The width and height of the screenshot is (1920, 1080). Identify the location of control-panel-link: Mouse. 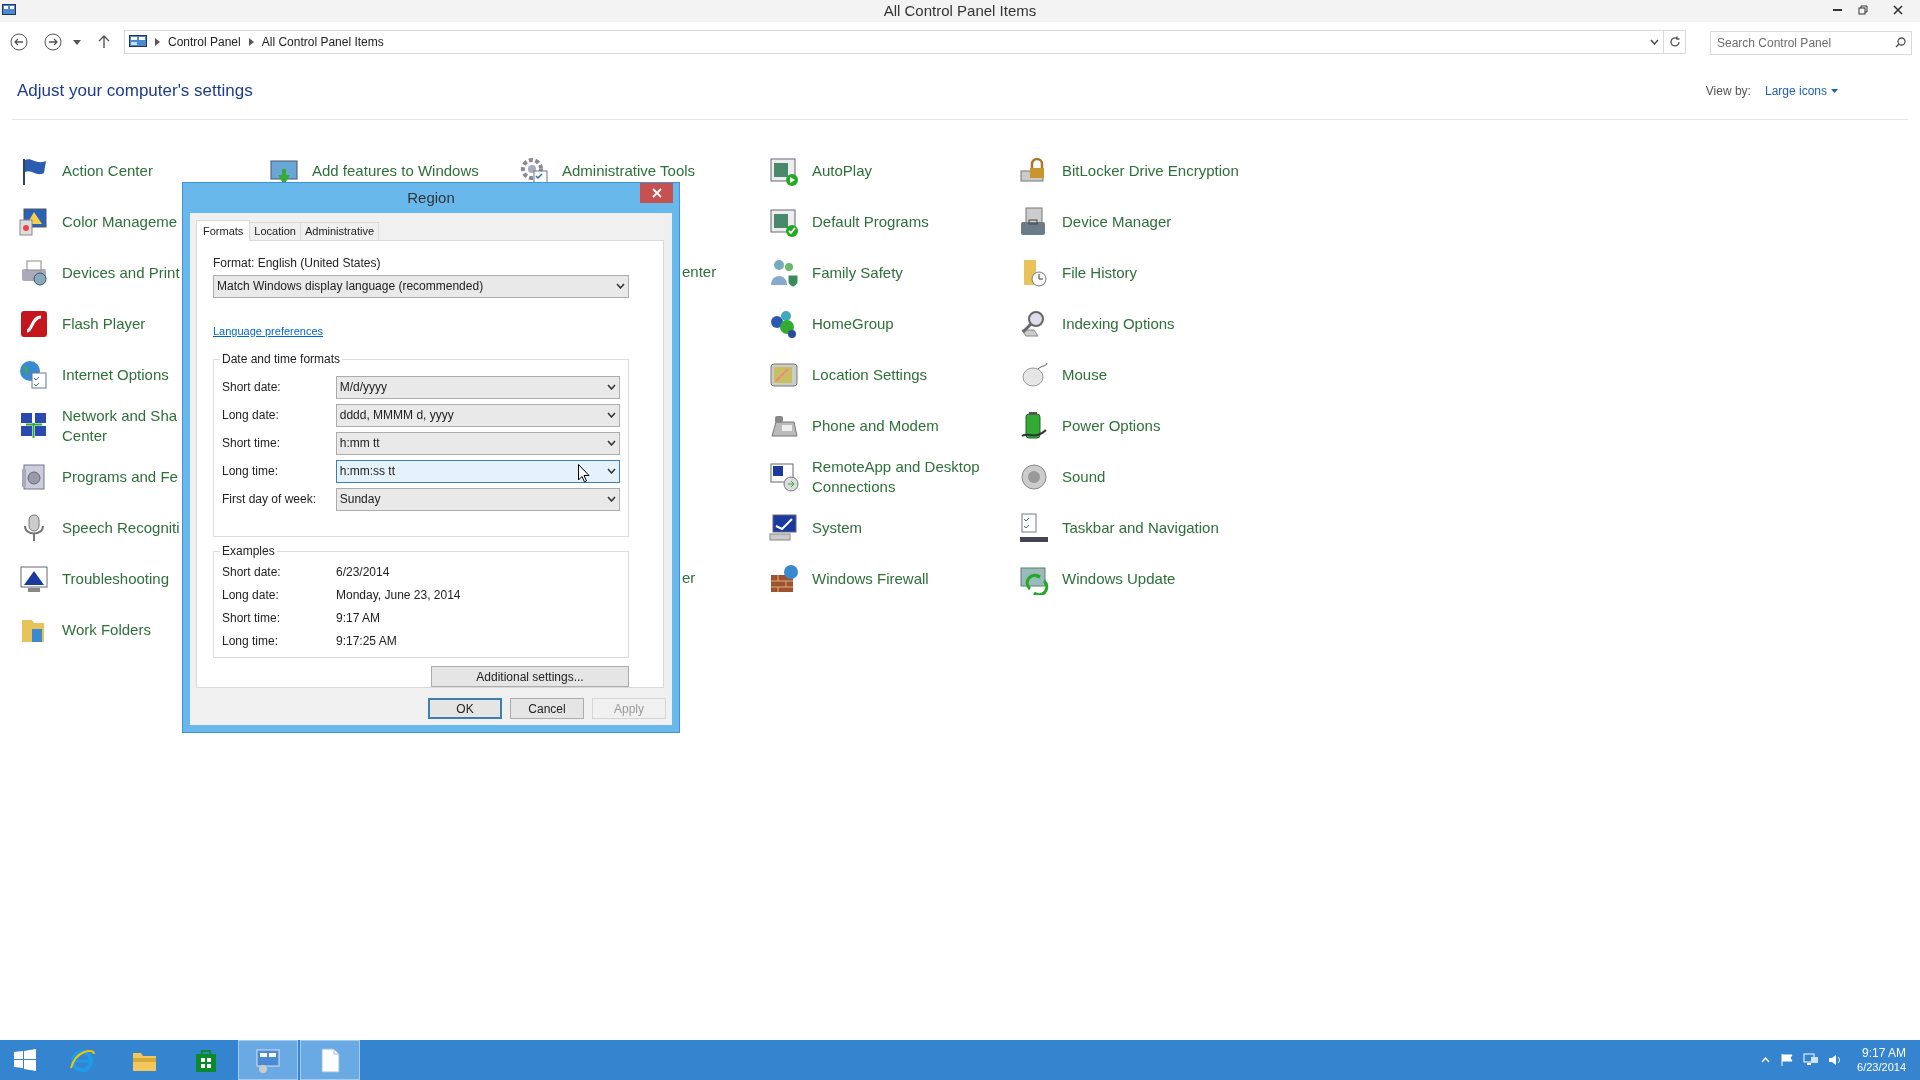
(1085, 374).